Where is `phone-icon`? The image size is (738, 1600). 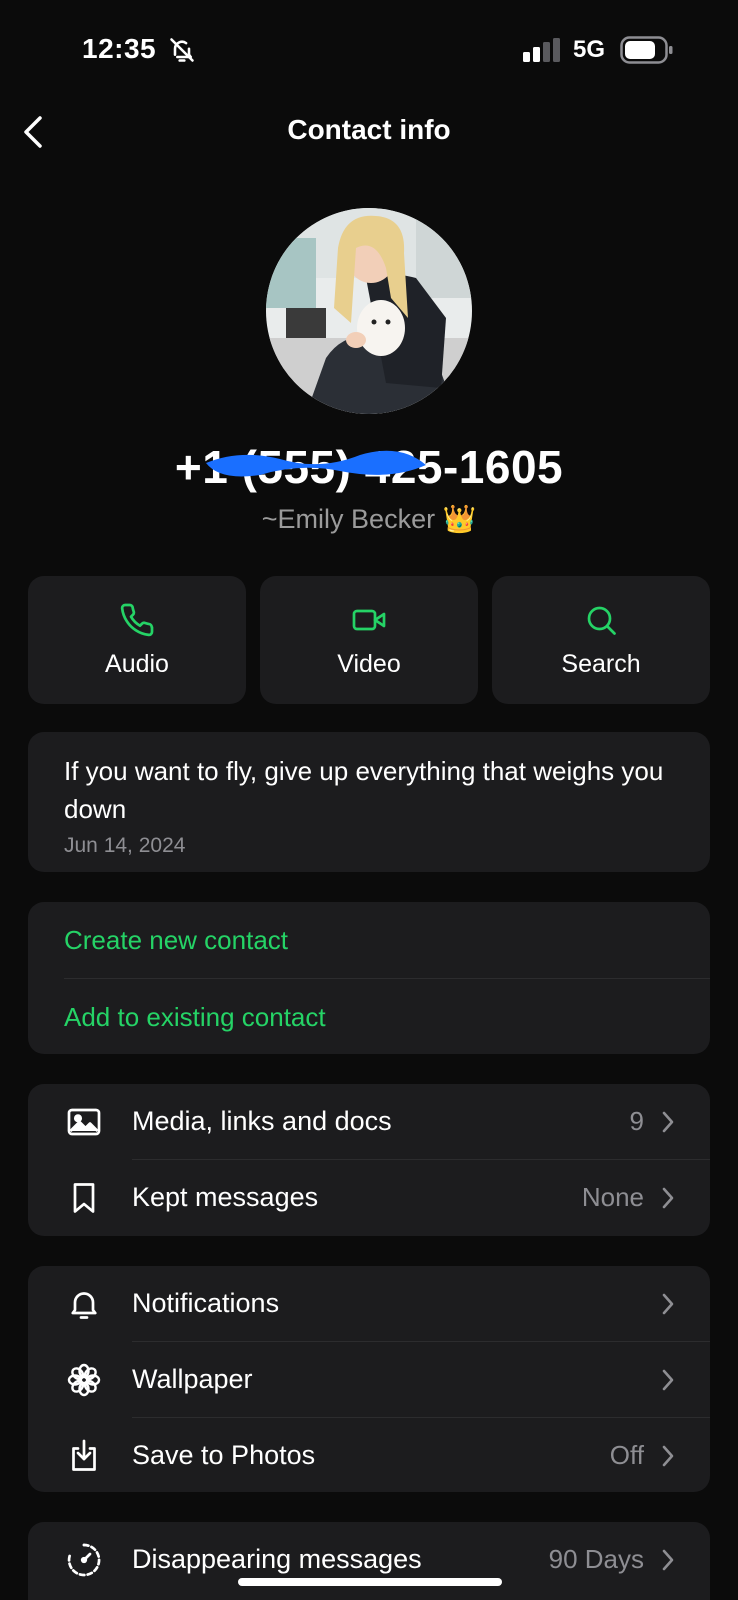
phone-icon is located at coordinates (137, 619).